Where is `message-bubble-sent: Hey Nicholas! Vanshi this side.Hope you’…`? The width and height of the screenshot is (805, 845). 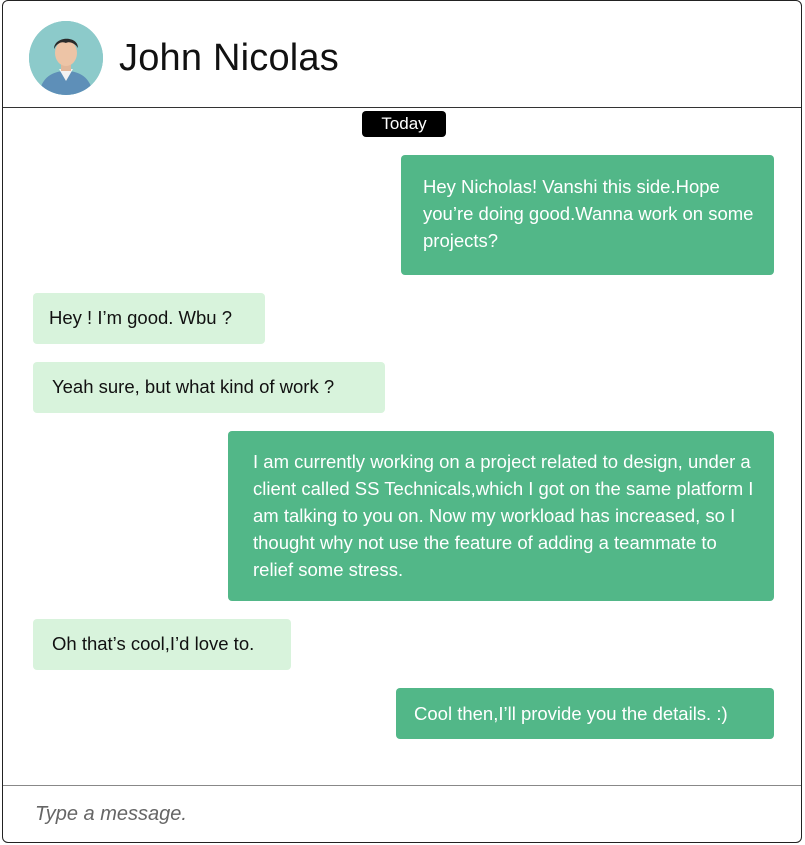
message-bubble-sent: Hey Nicholas! Vanshi this side.Hope you’… is located at coordinates (587, 215).